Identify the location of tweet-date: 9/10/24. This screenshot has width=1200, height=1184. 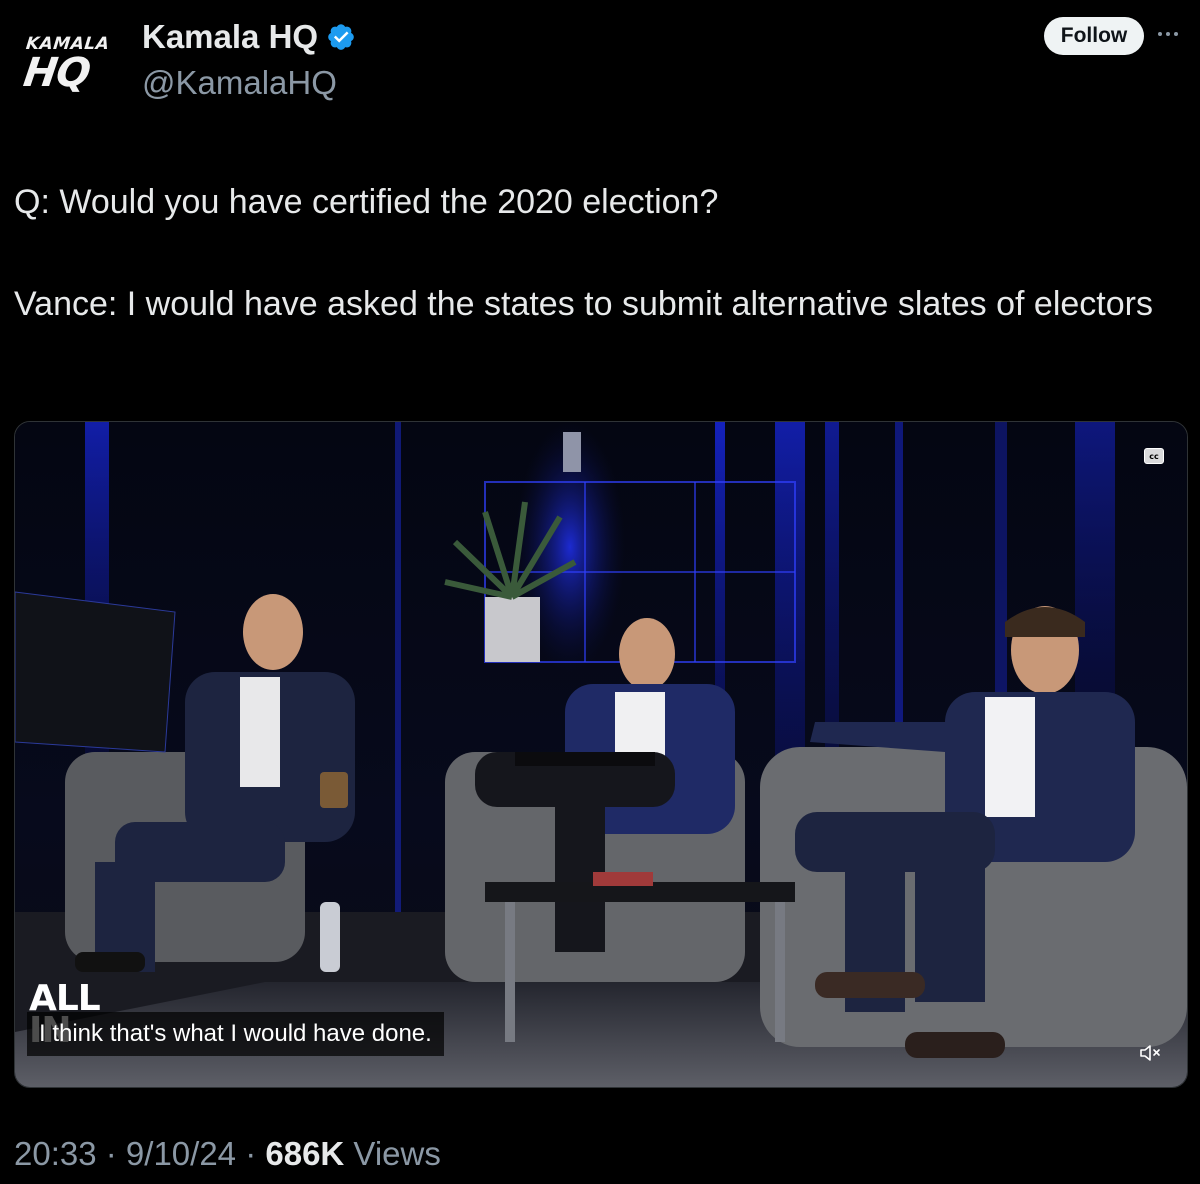
(181, 1153).